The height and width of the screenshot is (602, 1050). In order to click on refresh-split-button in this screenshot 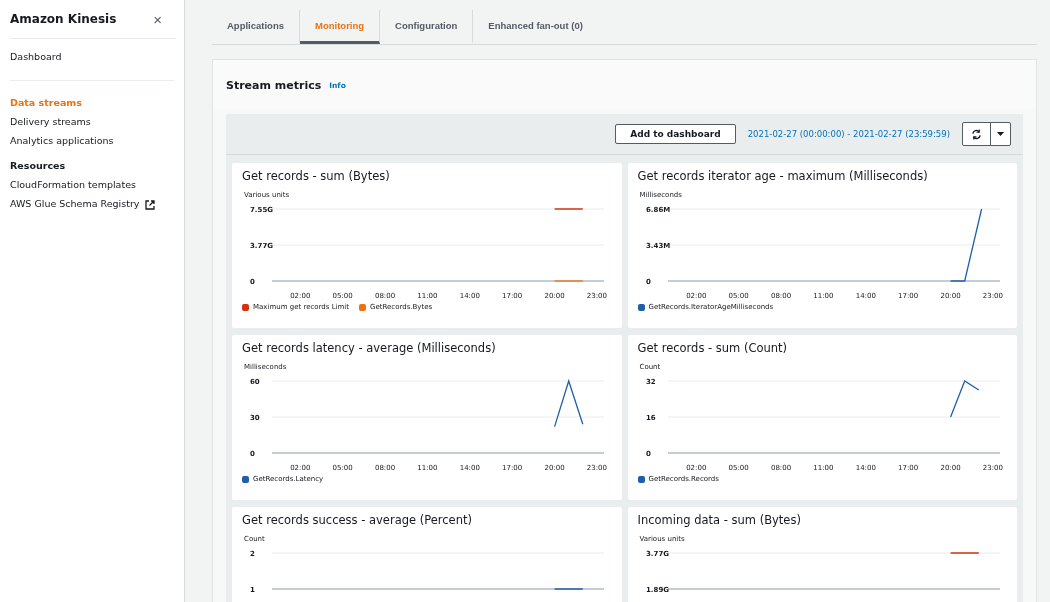, I will do `click(986, 134)`.